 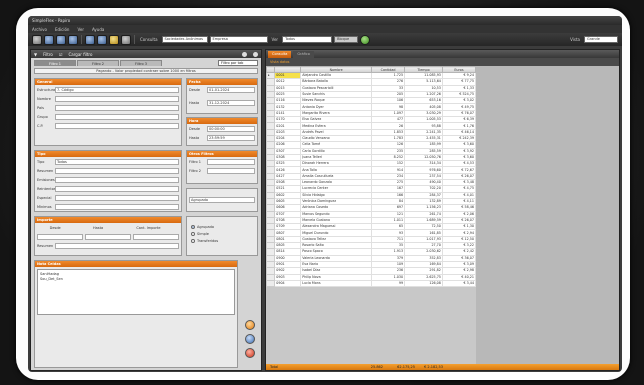 I want to click on hora-hasta-input: 23:59:59, so click(x=231, y=137).